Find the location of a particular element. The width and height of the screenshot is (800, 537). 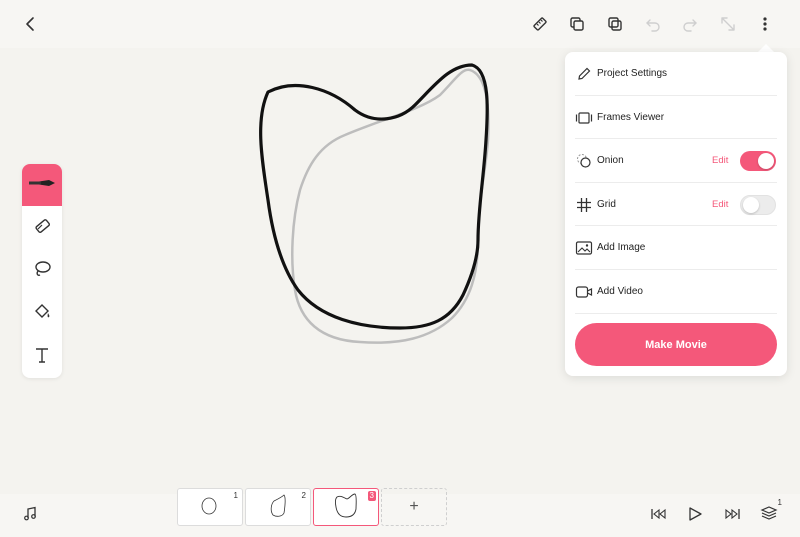

menu-item-label: Grid is located at coordinates (606, 204).